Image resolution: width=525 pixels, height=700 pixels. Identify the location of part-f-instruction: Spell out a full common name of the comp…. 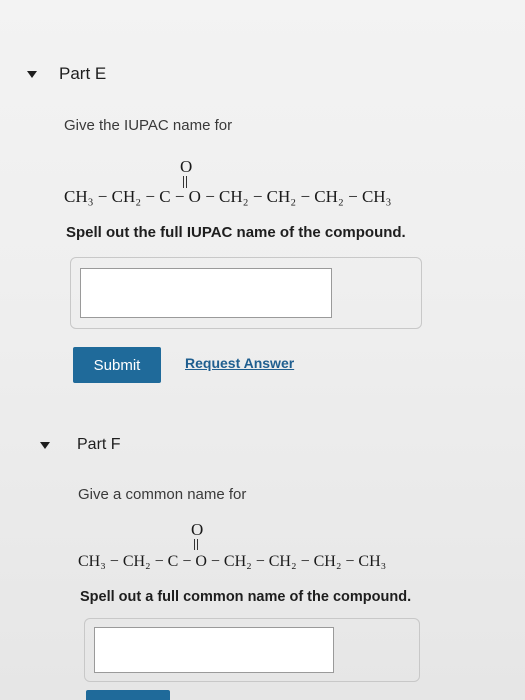
(246, 597).